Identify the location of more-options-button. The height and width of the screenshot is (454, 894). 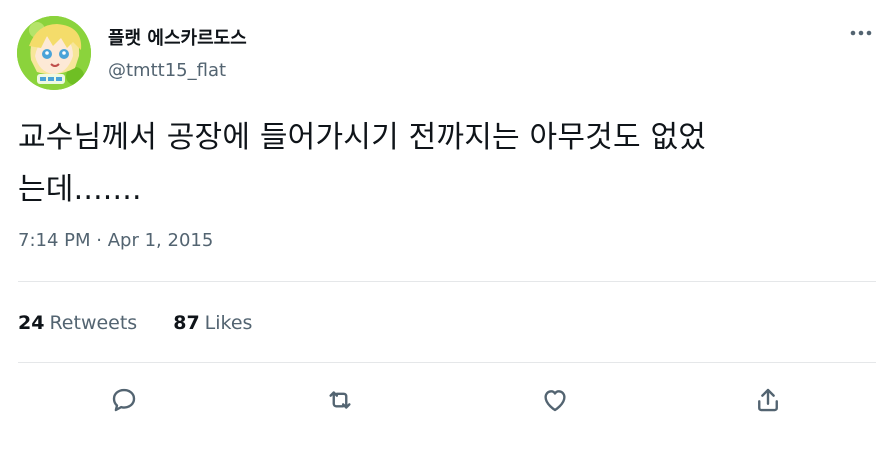
(861, 33).